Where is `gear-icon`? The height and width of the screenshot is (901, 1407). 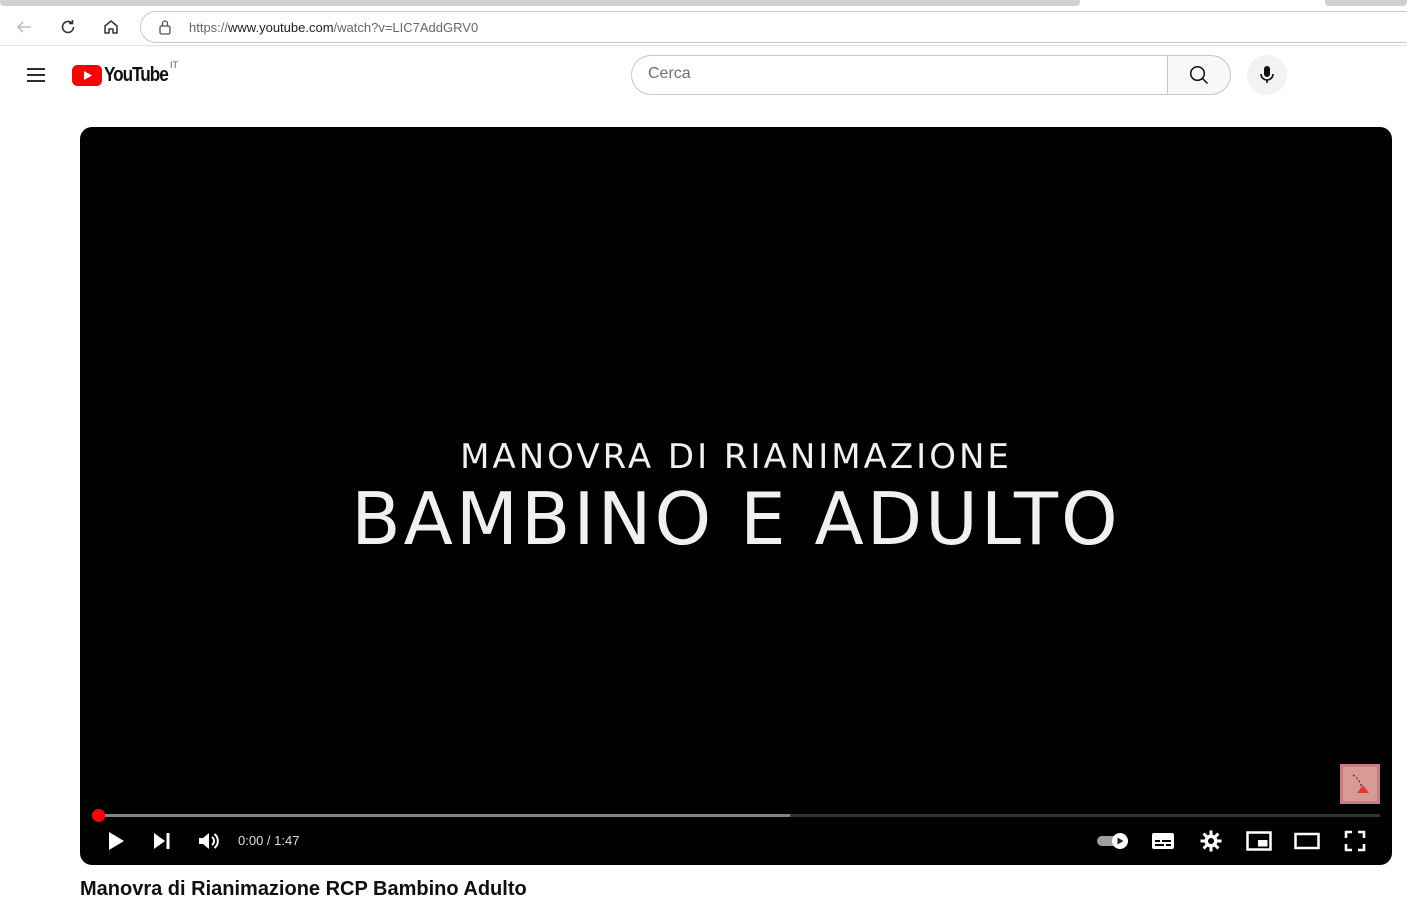
gear-icon is located at coordinates (1211, 841).